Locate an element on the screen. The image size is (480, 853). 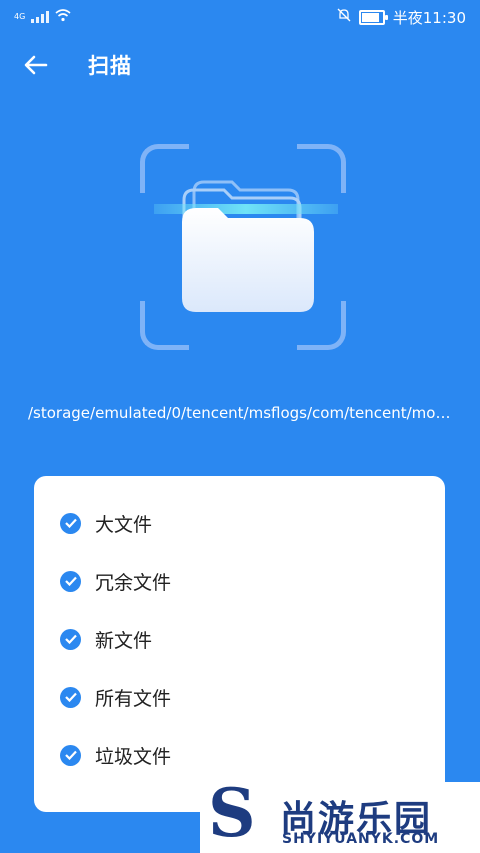
watermark-url: SHYIYUANYK.COM is located at coordinates (361, 839).